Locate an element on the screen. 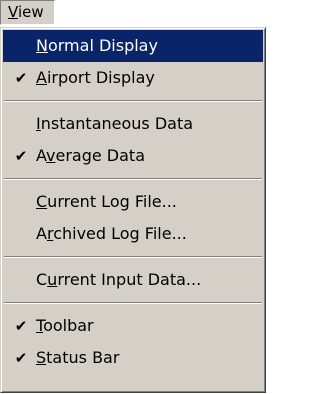 The image size is (320, 394). average-data-check-icon: ✔ is located at coordinates (21, 156).